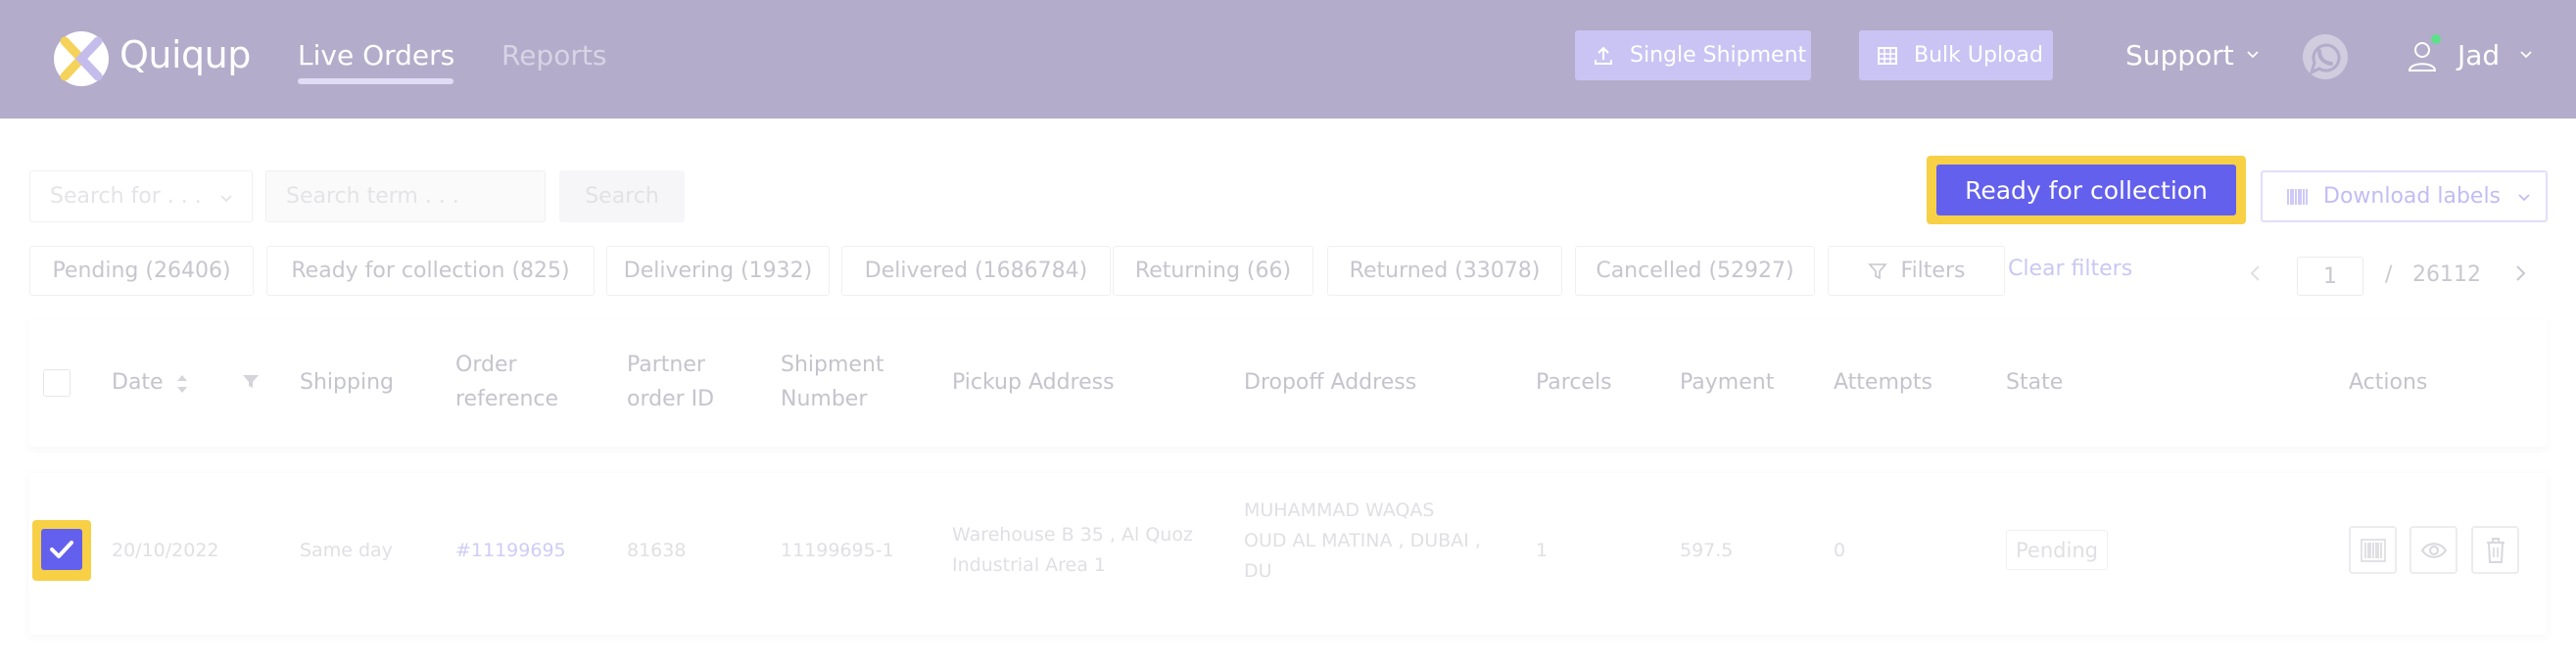 The height and width of the screenshot is (666, 2576). Describe the element at coordinates (376, 81) in the screenshot. I see `active-nav-underline` at that location.